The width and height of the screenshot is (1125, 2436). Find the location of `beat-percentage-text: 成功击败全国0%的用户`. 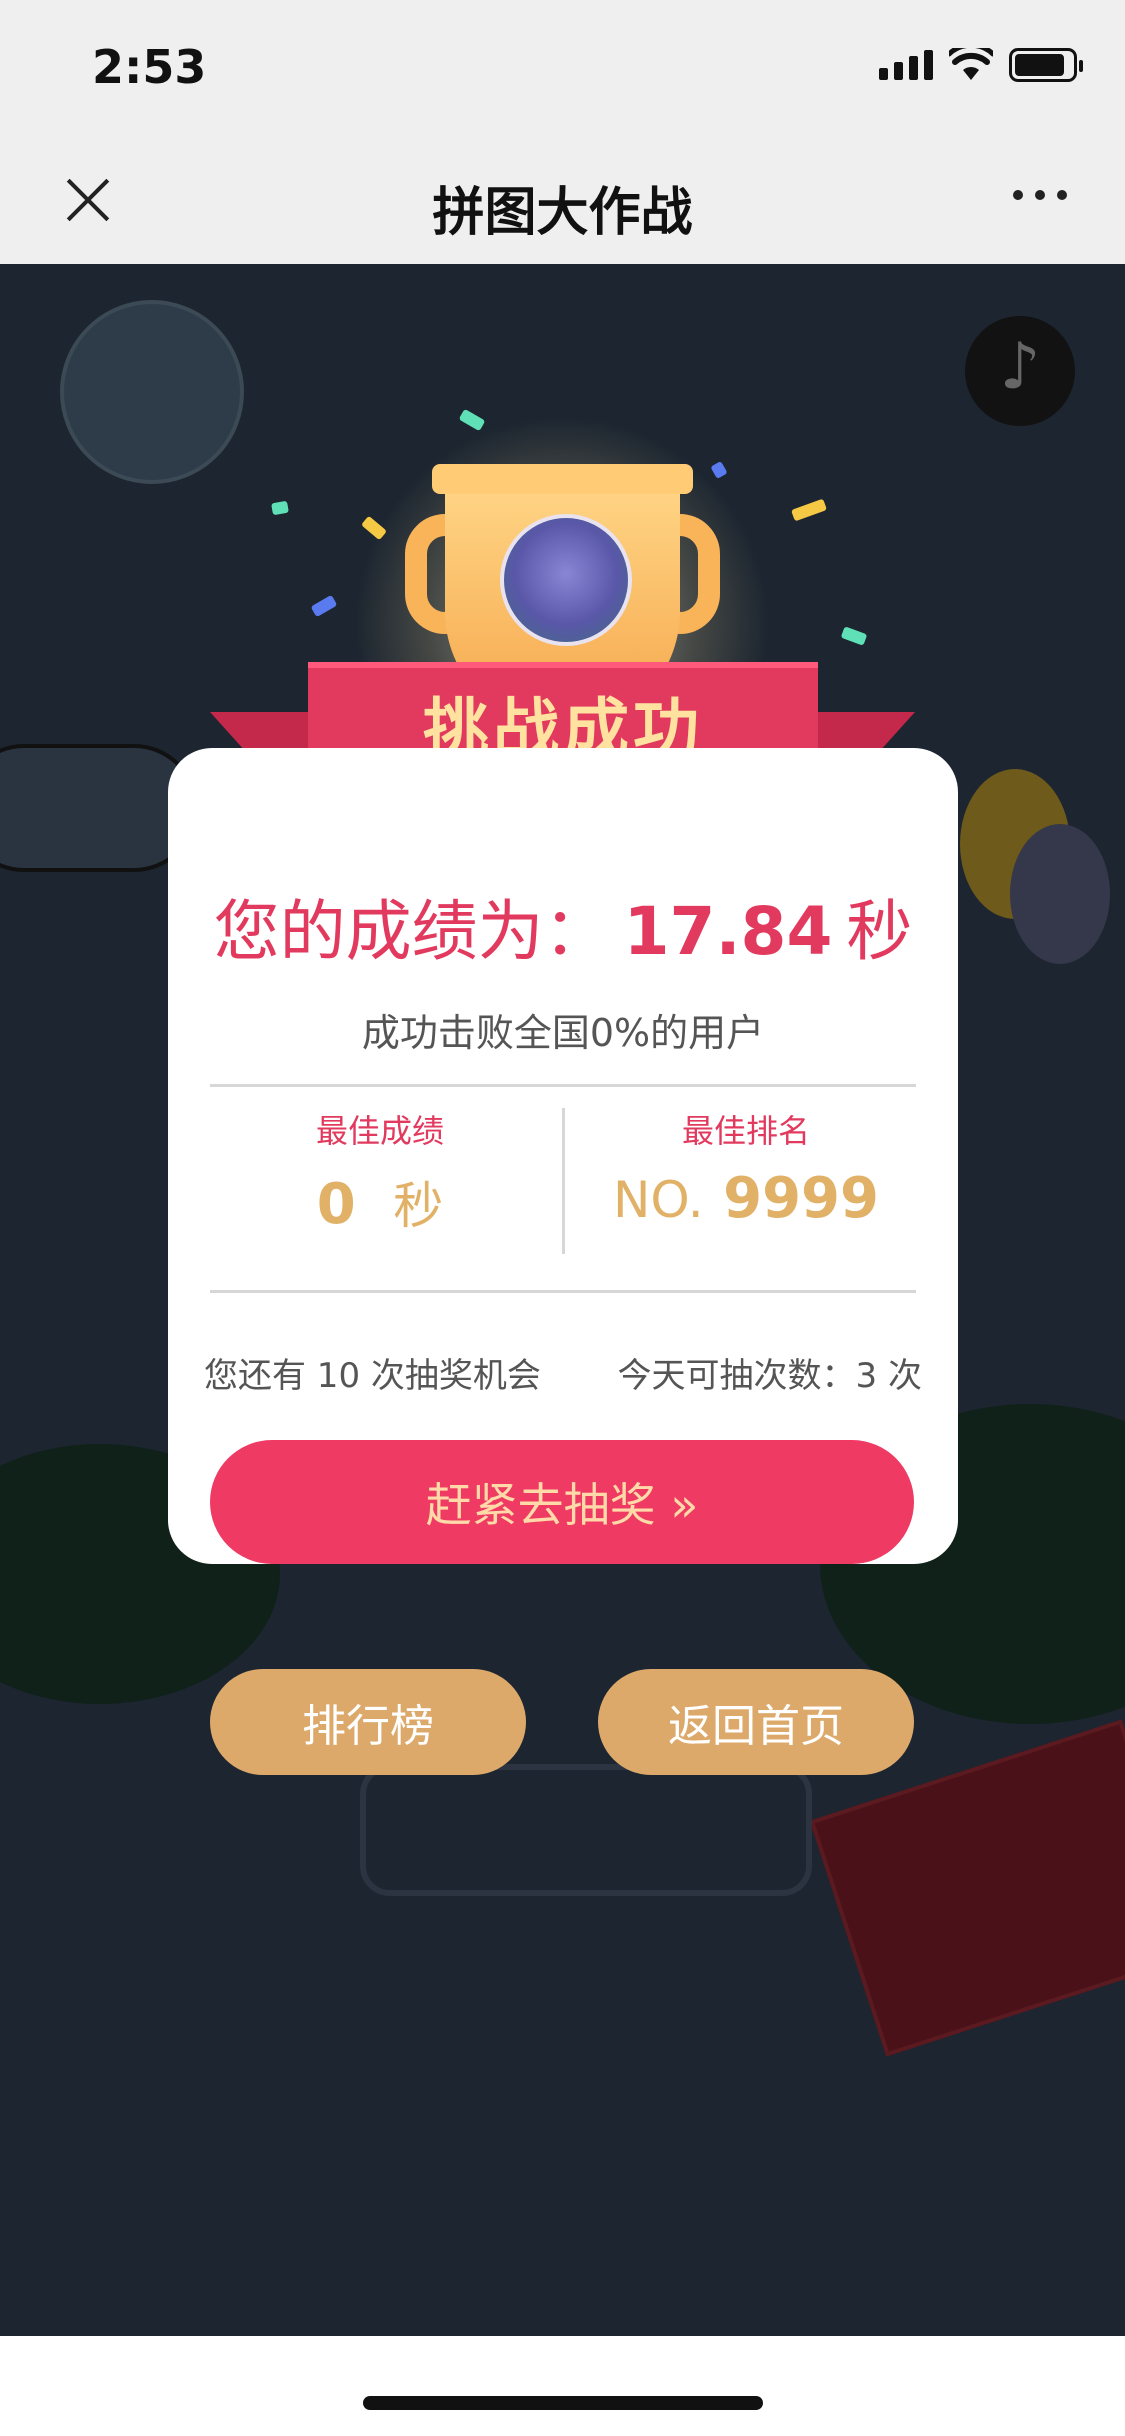

beat-percentage-text: 成功击败全国0%的用户 is located at coordinates (563, 1033).